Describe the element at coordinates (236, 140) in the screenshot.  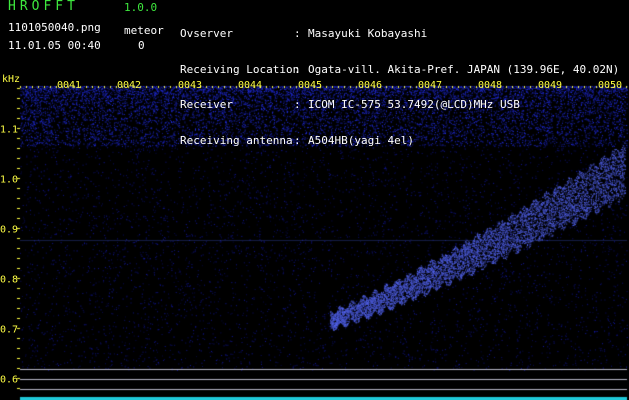
I see `info-key: Receiving antenna` at that location.